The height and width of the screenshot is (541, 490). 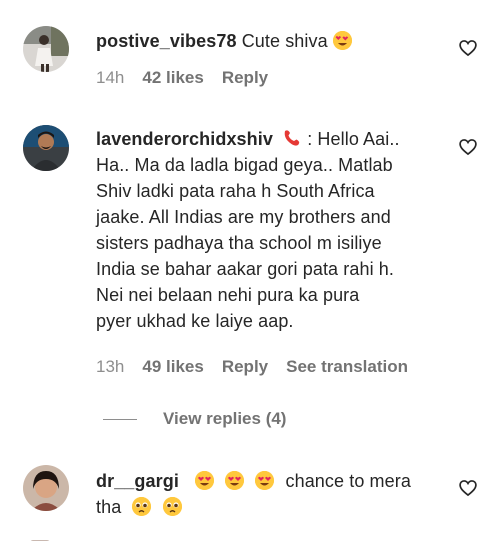 I want to click on telephone-receiver-emoji, so click(x=292, y=138).